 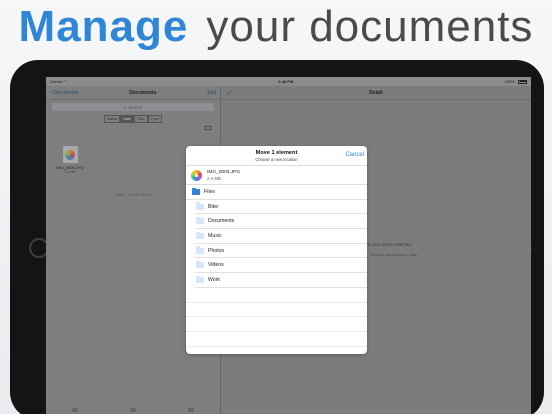 What do you see at coordinates (141, 119) in the screenshot?
I see `sort-option-size: Size` at bounding box center [141, 119].